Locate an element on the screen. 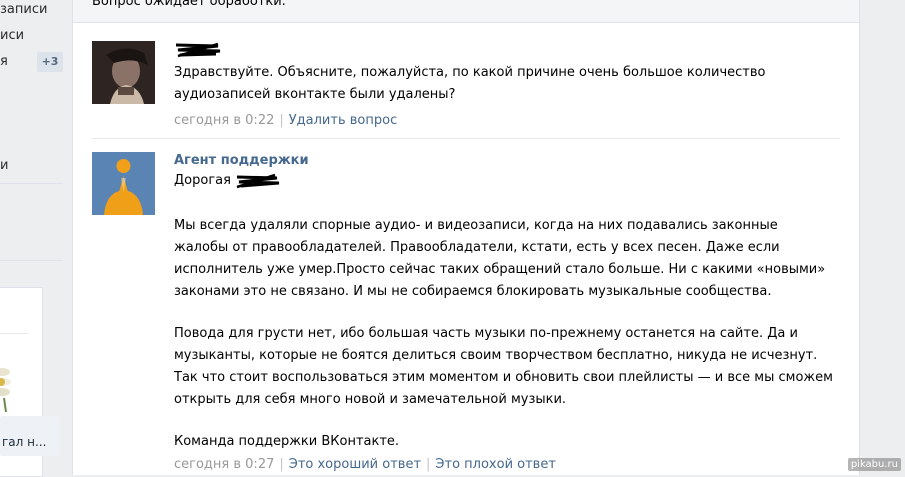 The width and height of the screenshot is (905, 477). ticket-status-bar: Вопрос ожидает обработки. is located at coordinates (466, 11).